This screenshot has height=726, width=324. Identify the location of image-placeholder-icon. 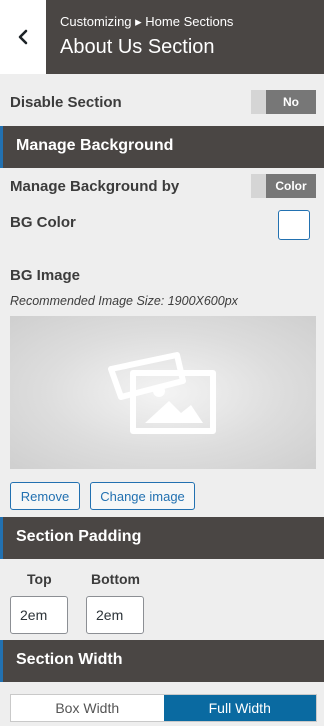
(162, 392).